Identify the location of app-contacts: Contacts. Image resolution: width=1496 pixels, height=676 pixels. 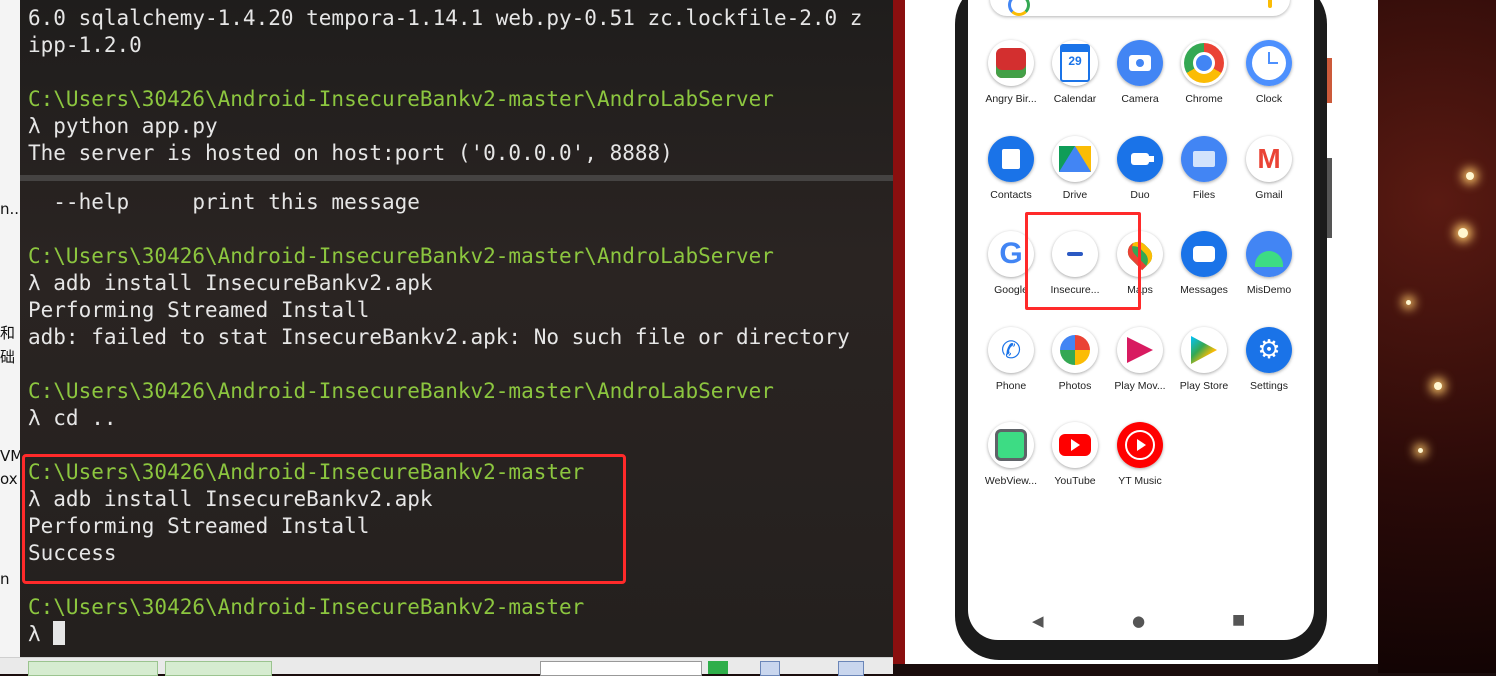
(1011, 168).